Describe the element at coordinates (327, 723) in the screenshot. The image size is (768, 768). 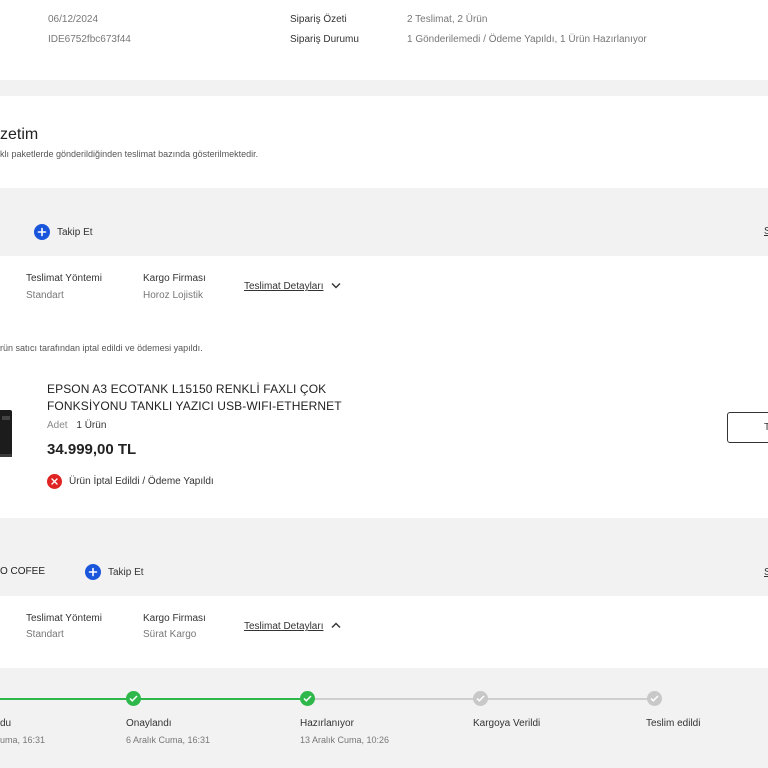
I see `step-3-title: Hazırlanıyor` at that location.